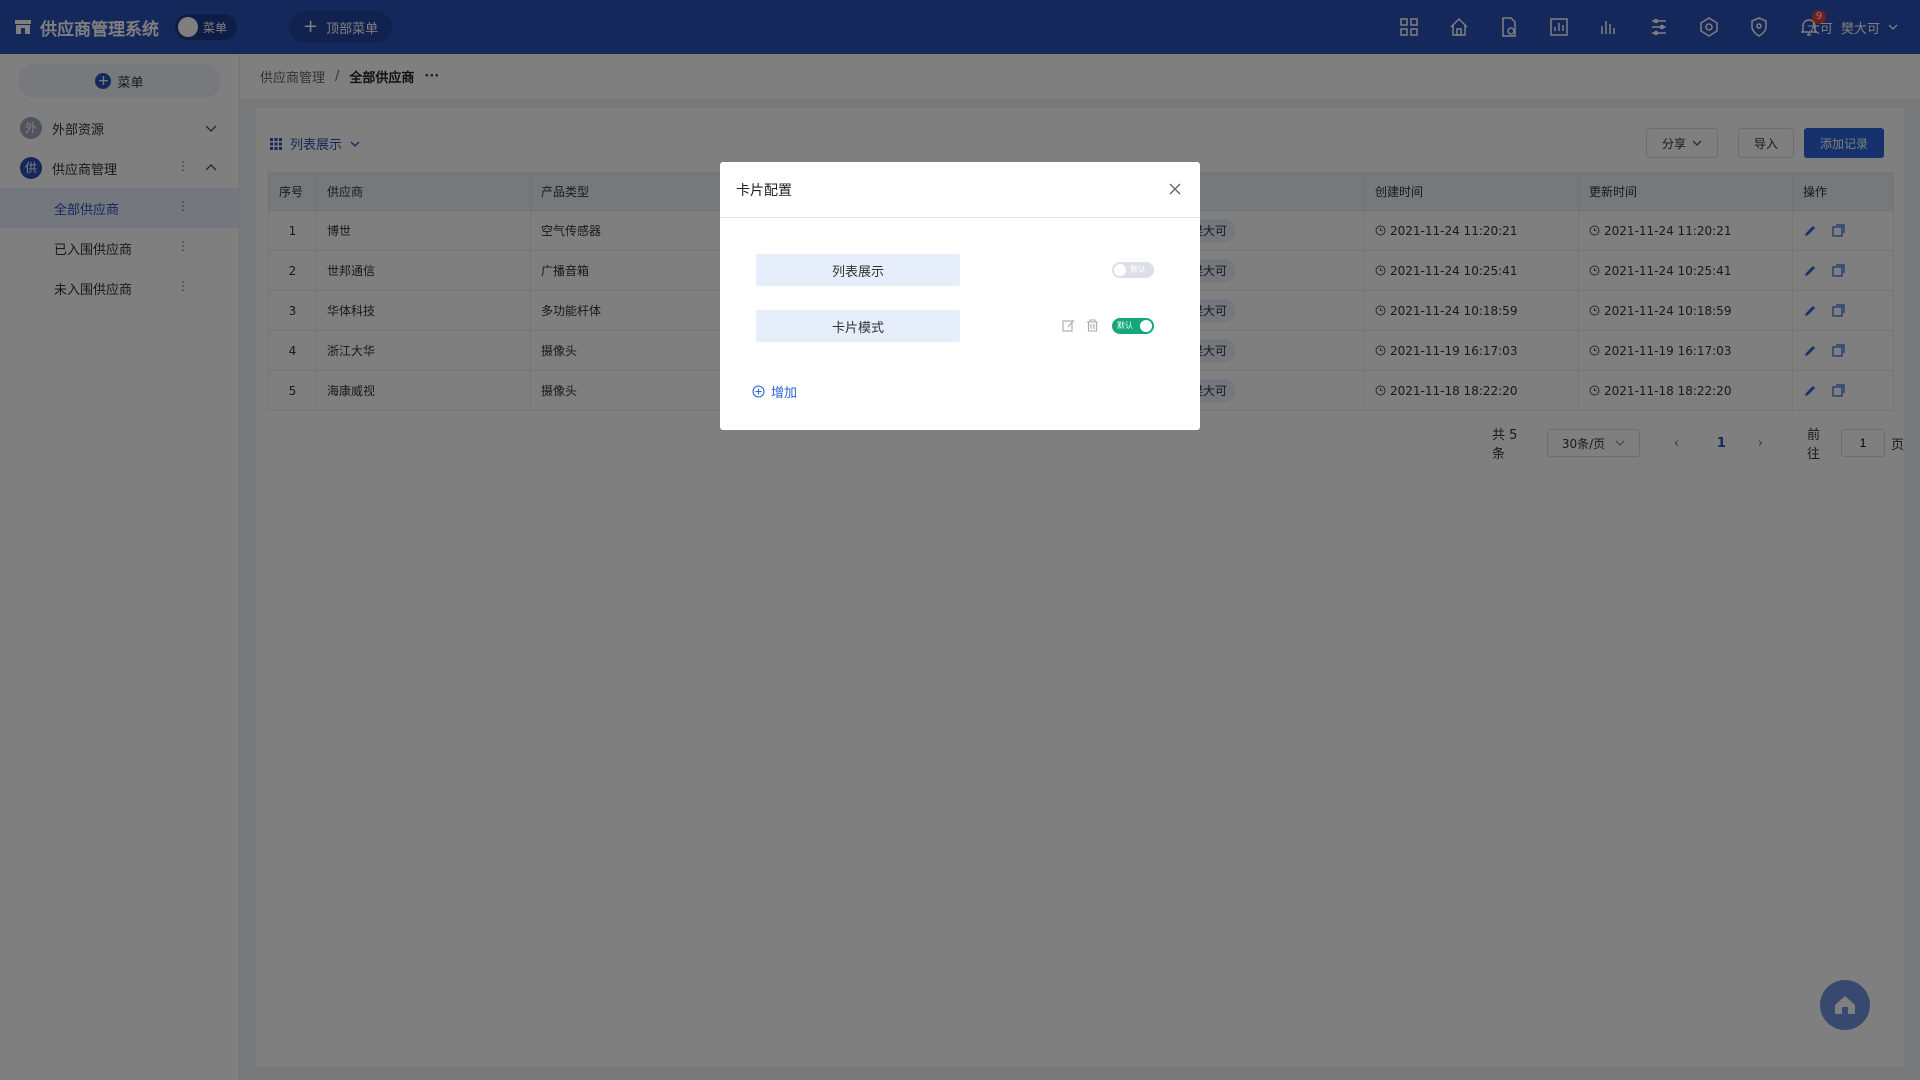 The width and height of the screenshot is (1920, 1080). I want to click on modal-header: 卡片配置, so click(960, 190).